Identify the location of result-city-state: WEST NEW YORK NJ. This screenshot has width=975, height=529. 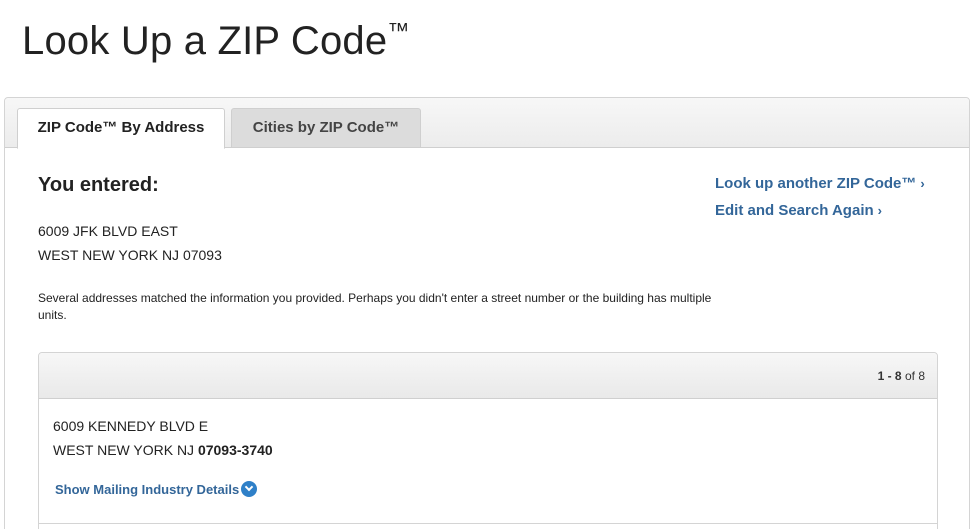
(124, 450).